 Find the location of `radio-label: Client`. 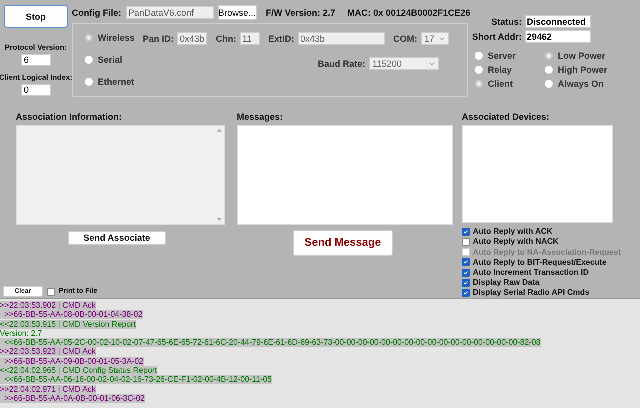

radio-label: Client is located at coordinates (501, 84).